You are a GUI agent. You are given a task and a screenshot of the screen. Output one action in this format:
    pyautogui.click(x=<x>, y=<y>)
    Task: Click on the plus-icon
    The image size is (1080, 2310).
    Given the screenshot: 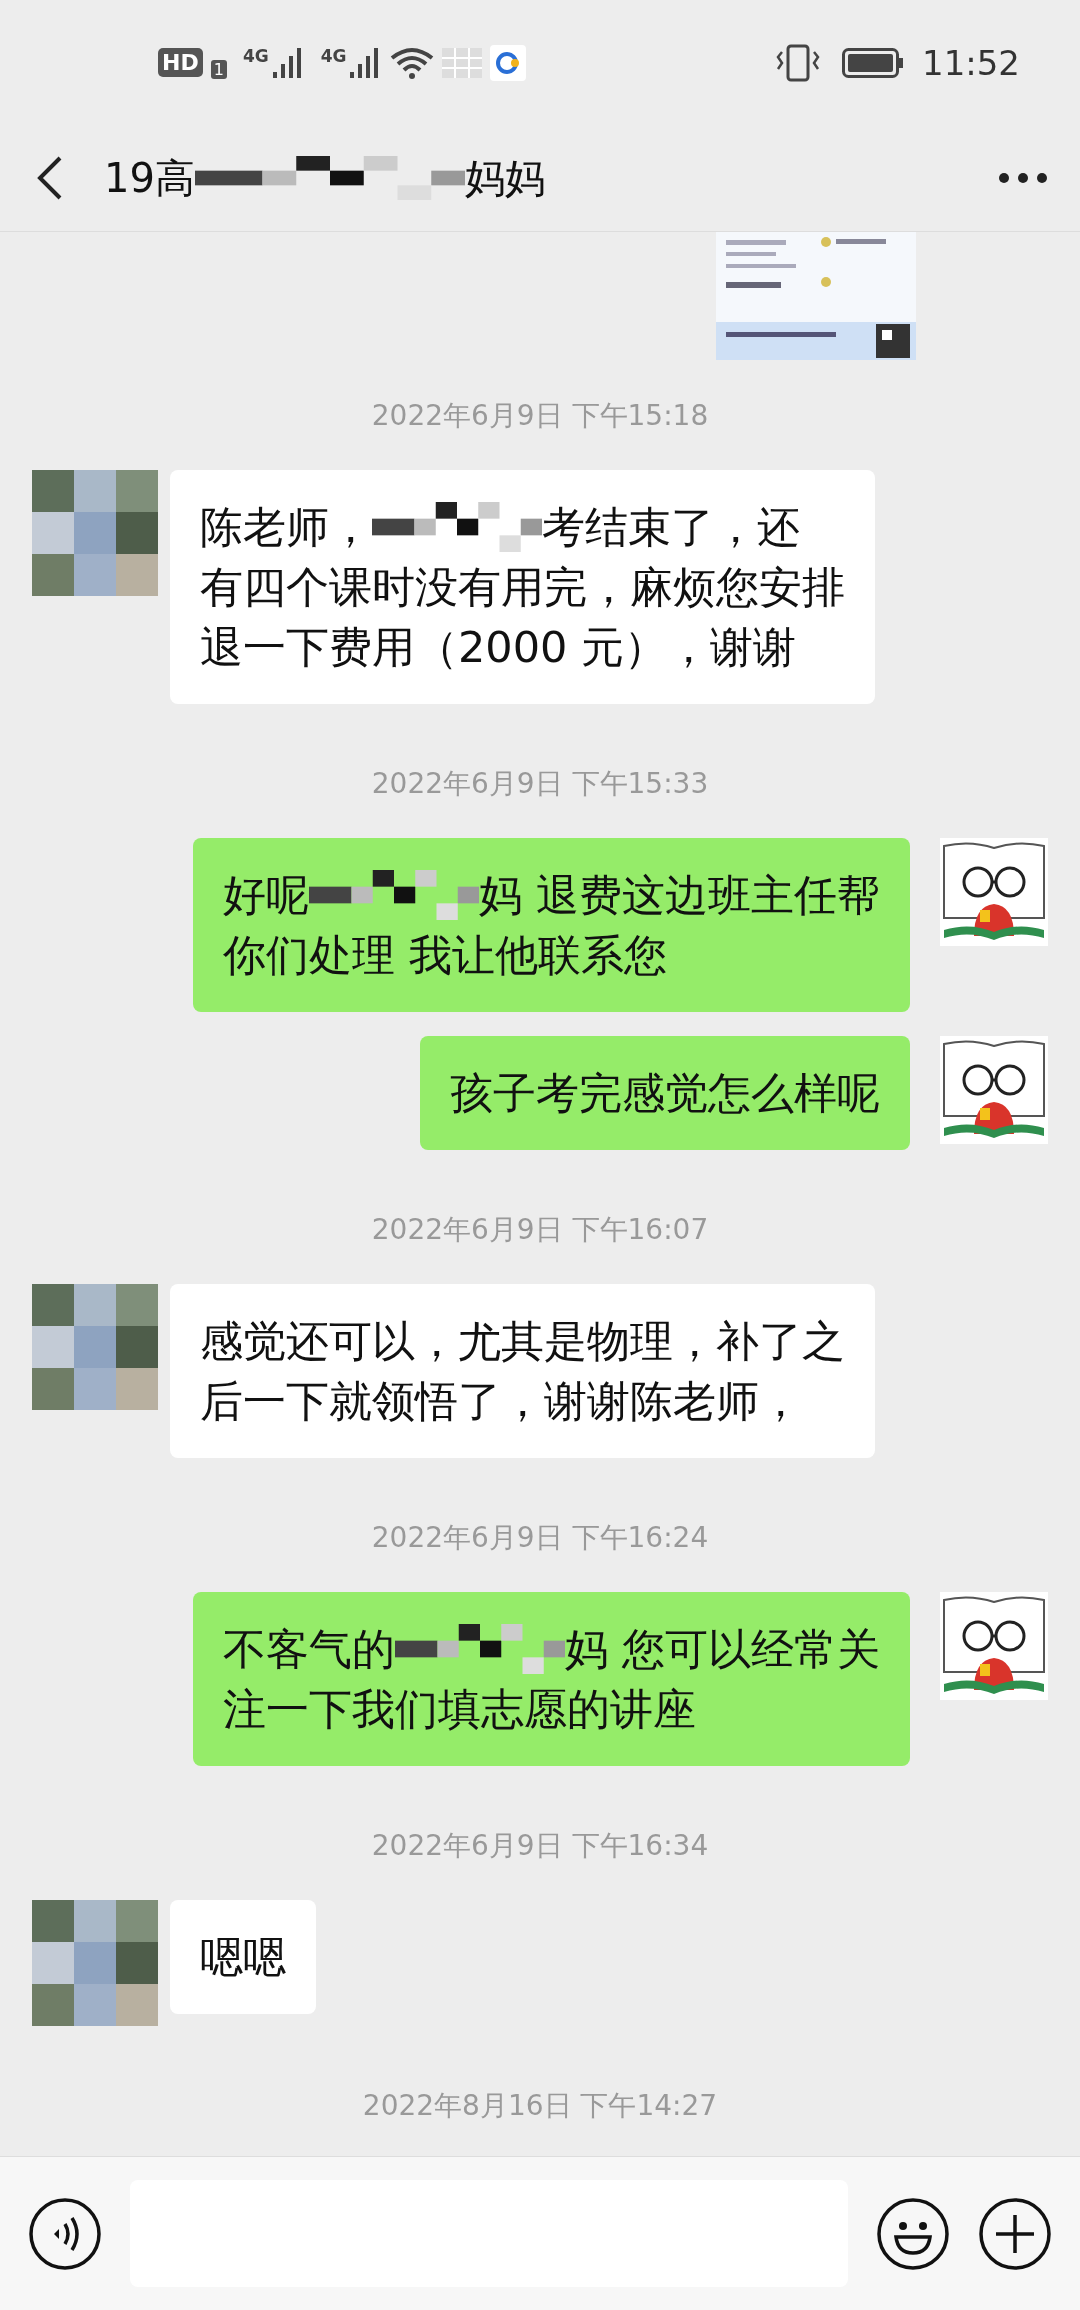 What is the action you would take?
    pyautogui.click(x=1015, y=2233)
    